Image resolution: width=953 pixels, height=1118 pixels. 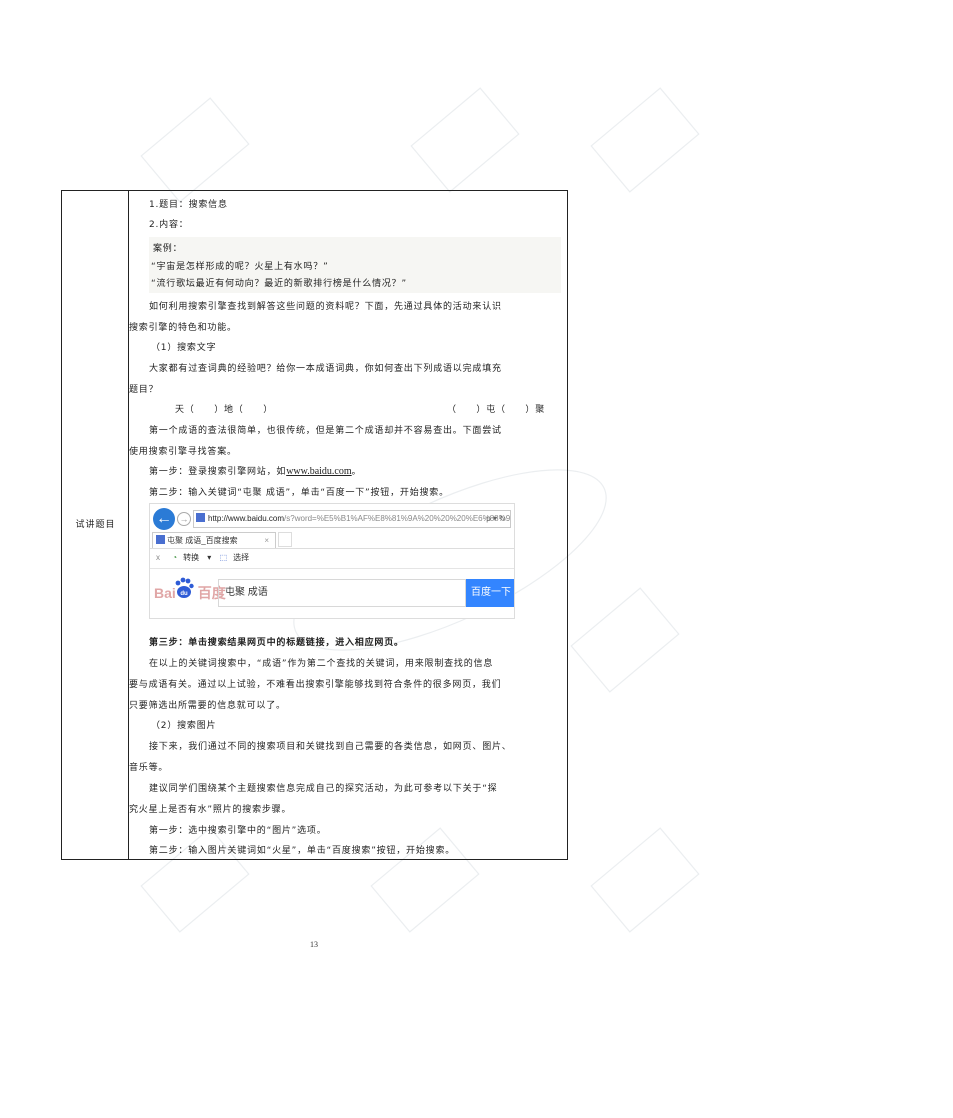 What do you see at coordinates (224, 410) in the screenshot?
I see `fill-blank-idiom-1: 天（ ）地（ ）` at bounding box center [224, 410].